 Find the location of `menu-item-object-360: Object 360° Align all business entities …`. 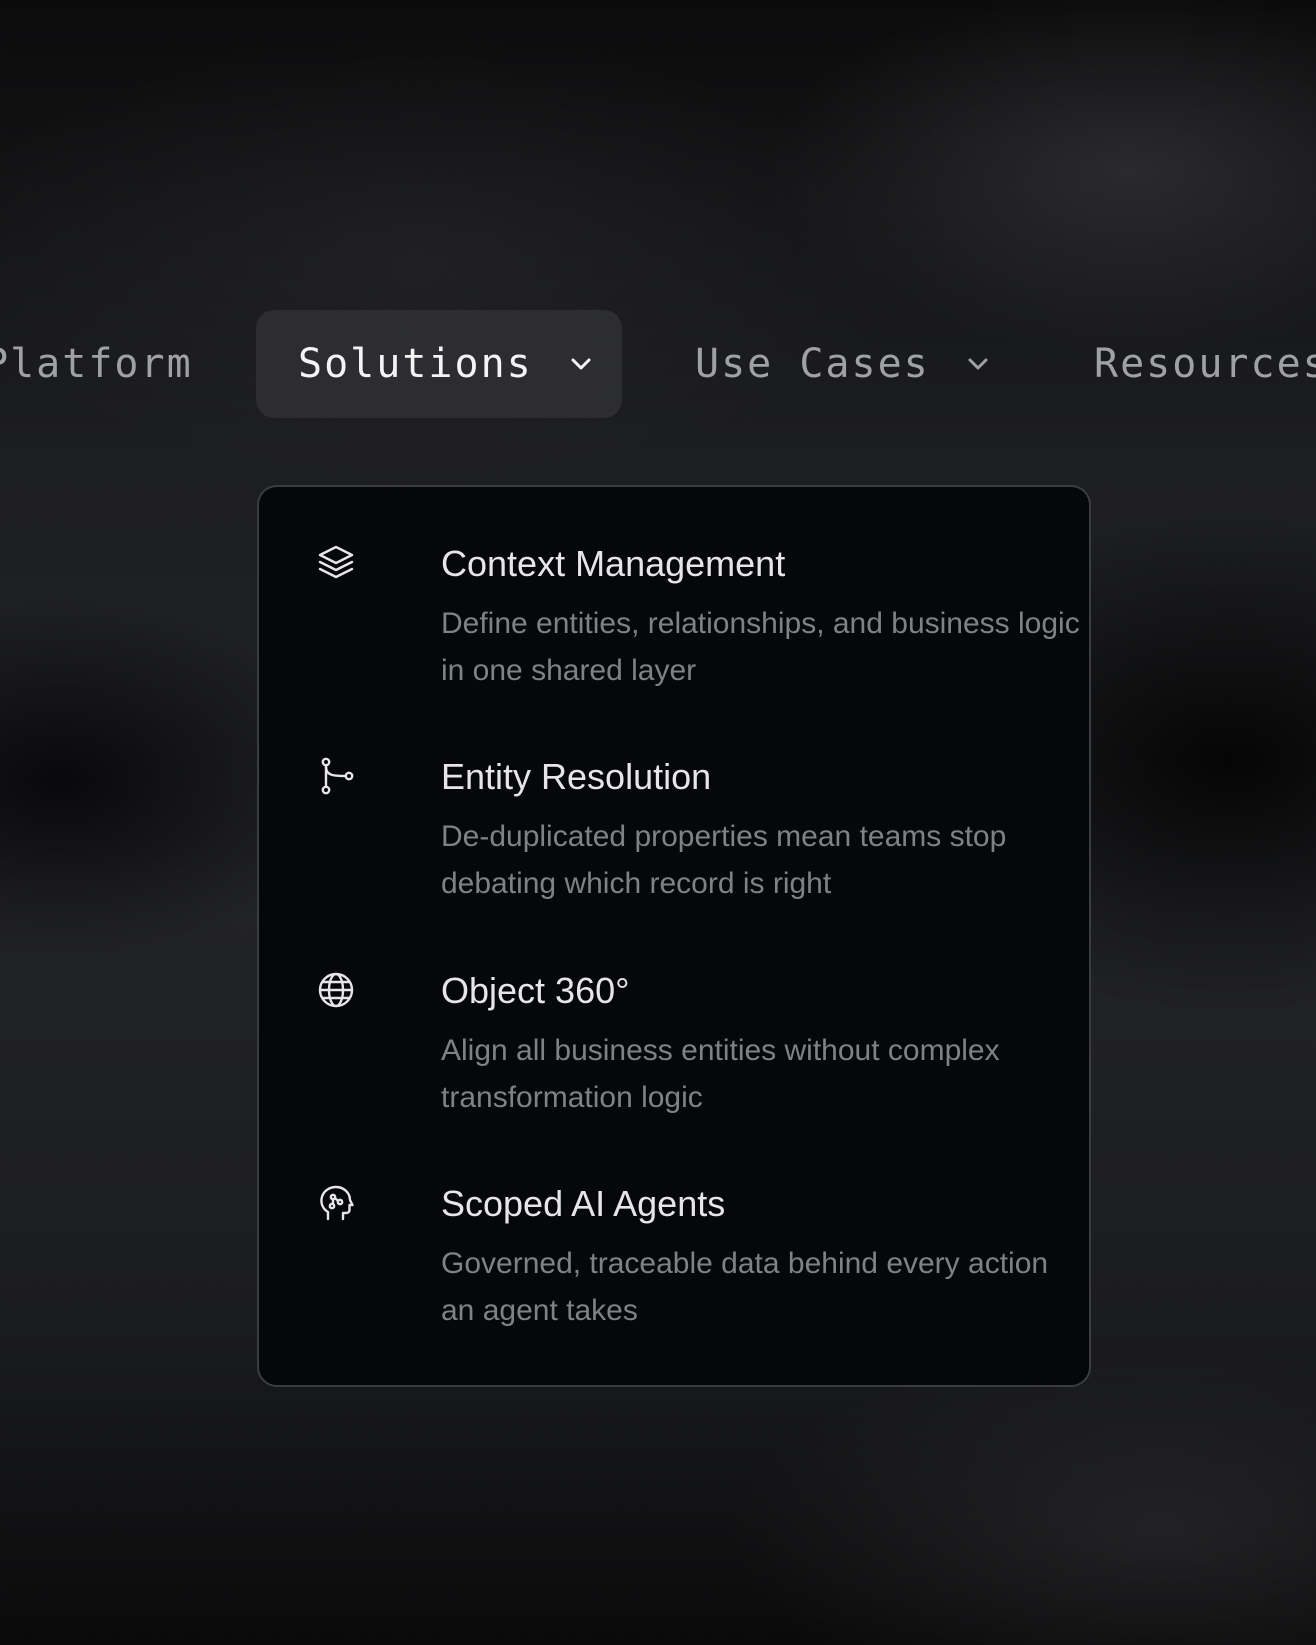

menu-item-object-360: Object 360° Align all business entities … is located at coordinates (683, 1044).